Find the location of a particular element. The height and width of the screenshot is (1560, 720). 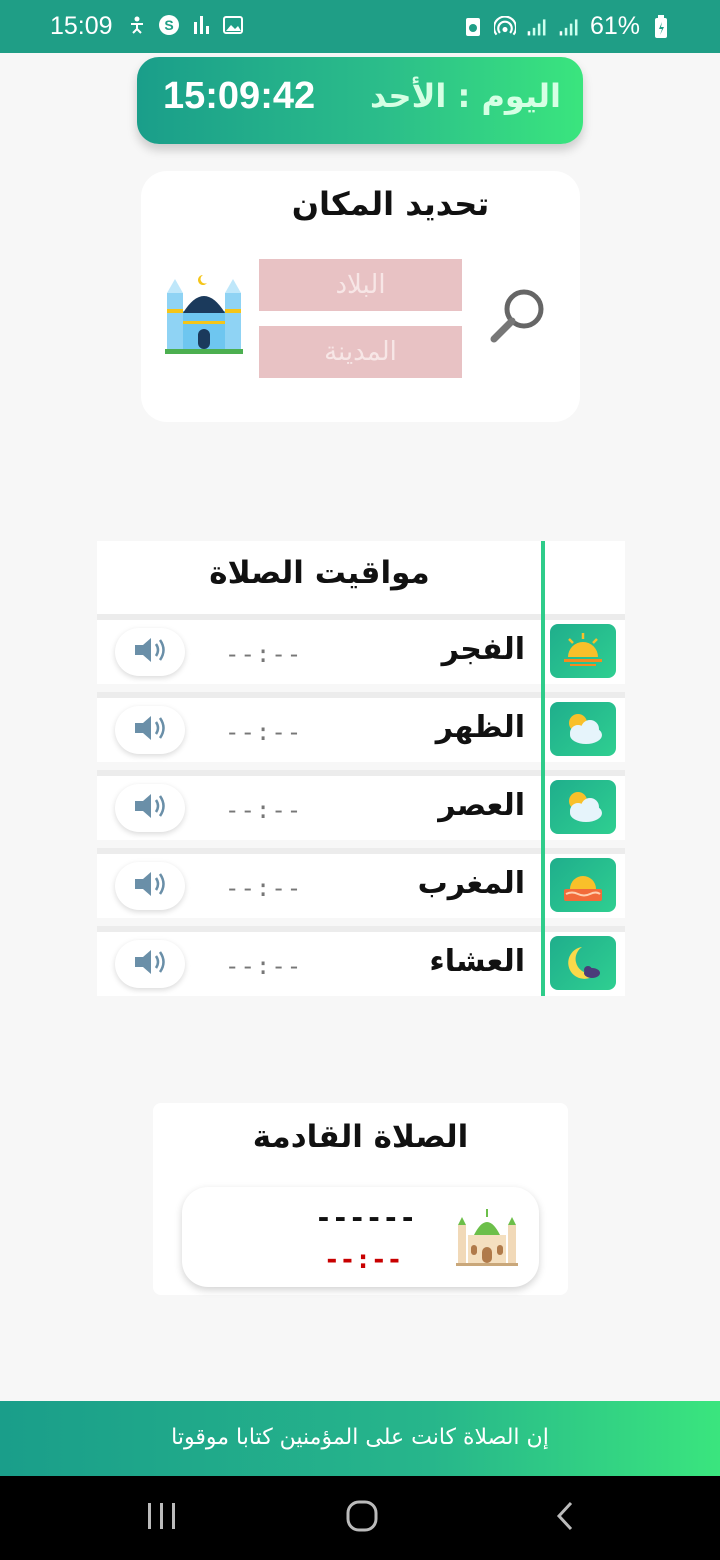

verse-text: إن الصلاة كانت على المؤمنين كتابا موقوتا is located at coordinates (360, 1437).